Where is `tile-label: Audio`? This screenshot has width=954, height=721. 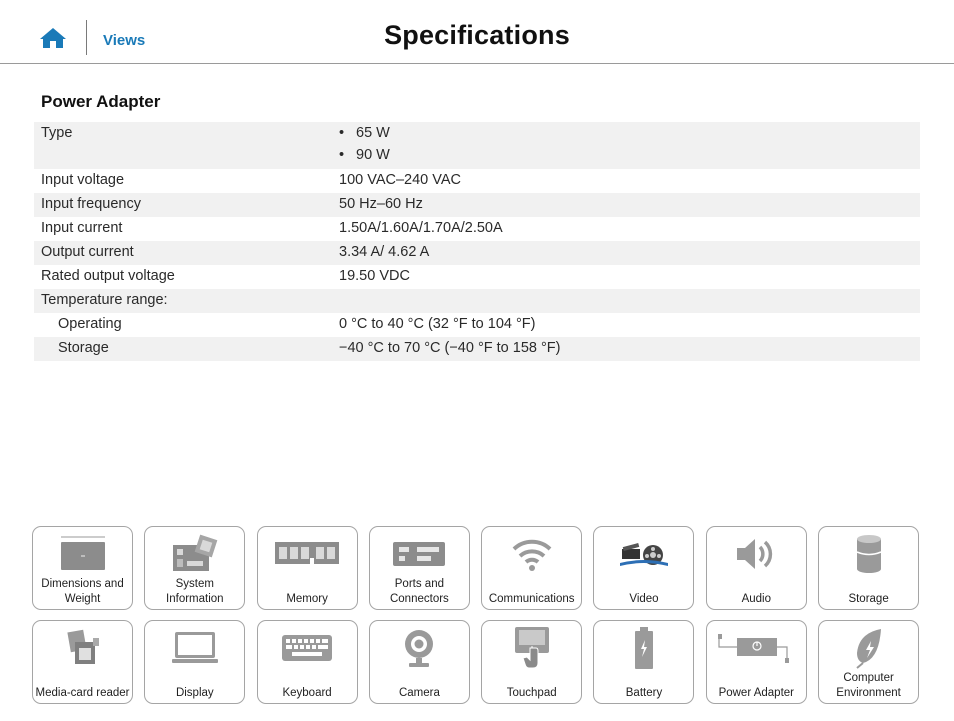
tile-label: Audio is located at coordinates (756, 598).